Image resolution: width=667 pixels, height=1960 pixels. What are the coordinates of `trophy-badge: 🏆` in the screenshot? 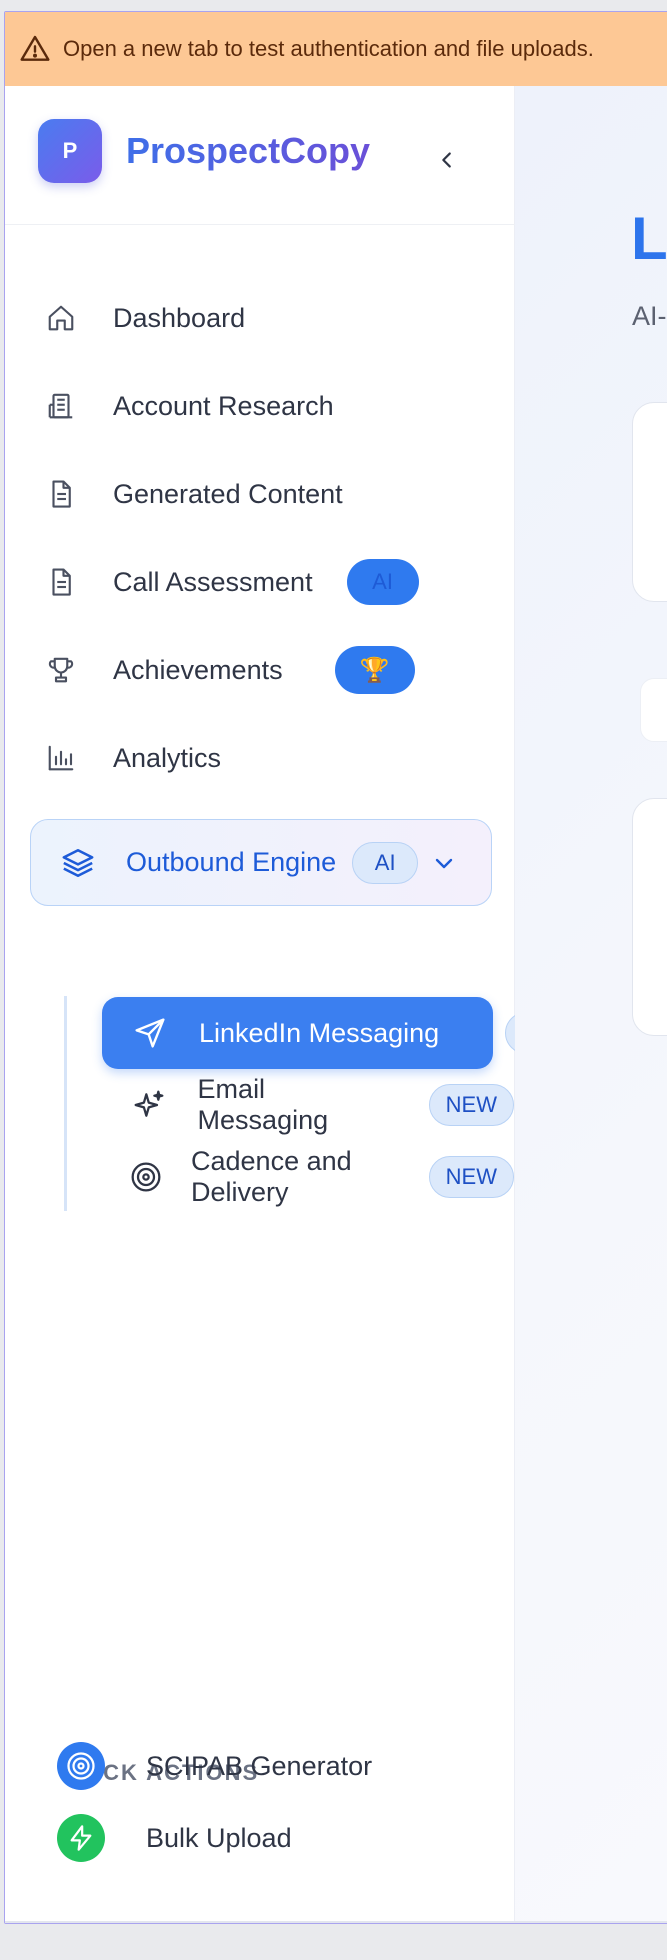 It's located at (374, 670).